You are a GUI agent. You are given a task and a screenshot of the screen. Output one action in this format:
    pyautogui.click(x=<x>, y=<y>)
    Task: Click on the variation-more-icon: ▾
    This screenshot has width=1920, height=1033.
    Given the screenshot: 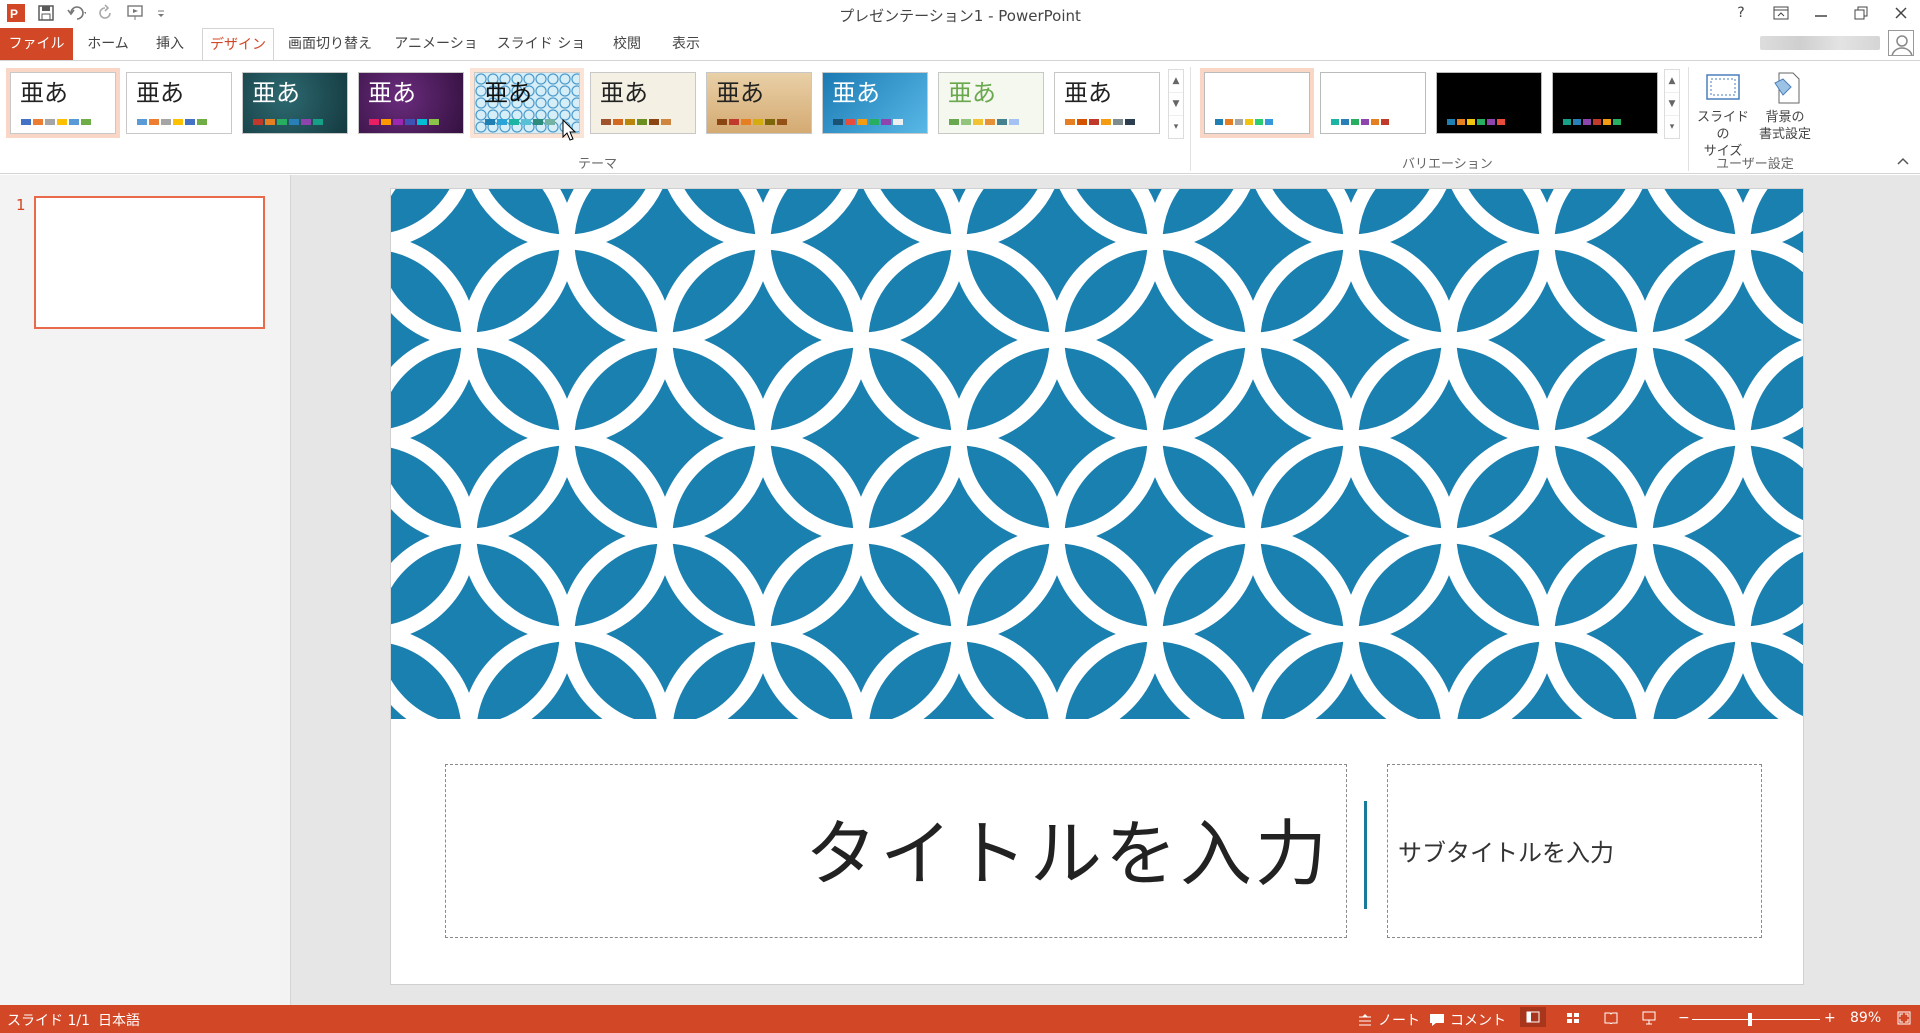 What is the action you would take?
    pyautogui.click(x=1672, y=127)
    